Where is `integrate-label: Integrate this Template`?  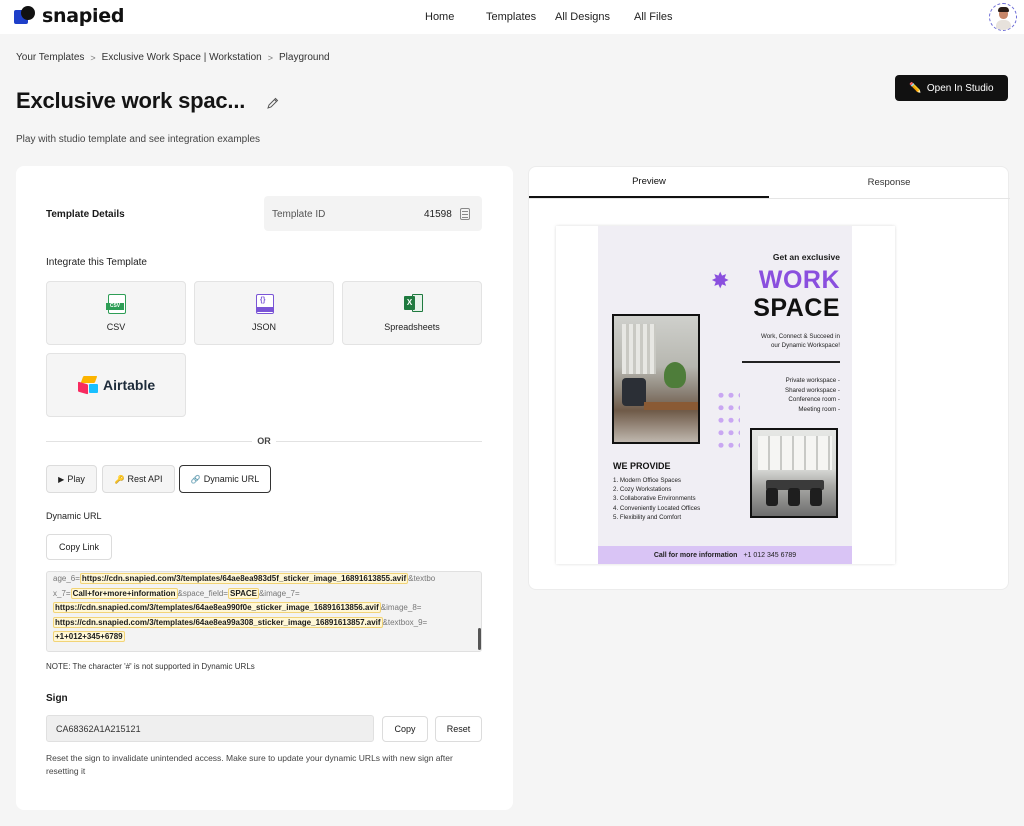 integrate-label: Integrate this Template is located at coordinates (96, 262).